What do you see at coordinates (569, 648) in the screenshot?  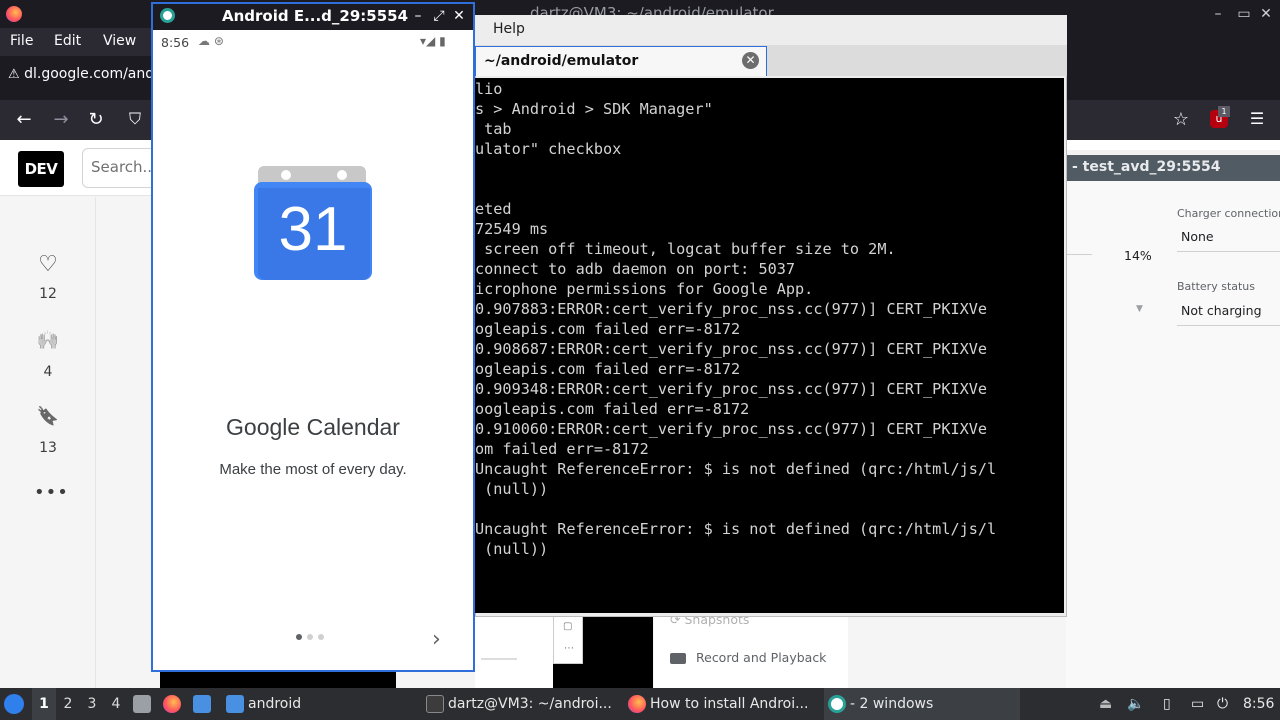 I see `more-icon: ⋯` at bounding box center [569, 648].